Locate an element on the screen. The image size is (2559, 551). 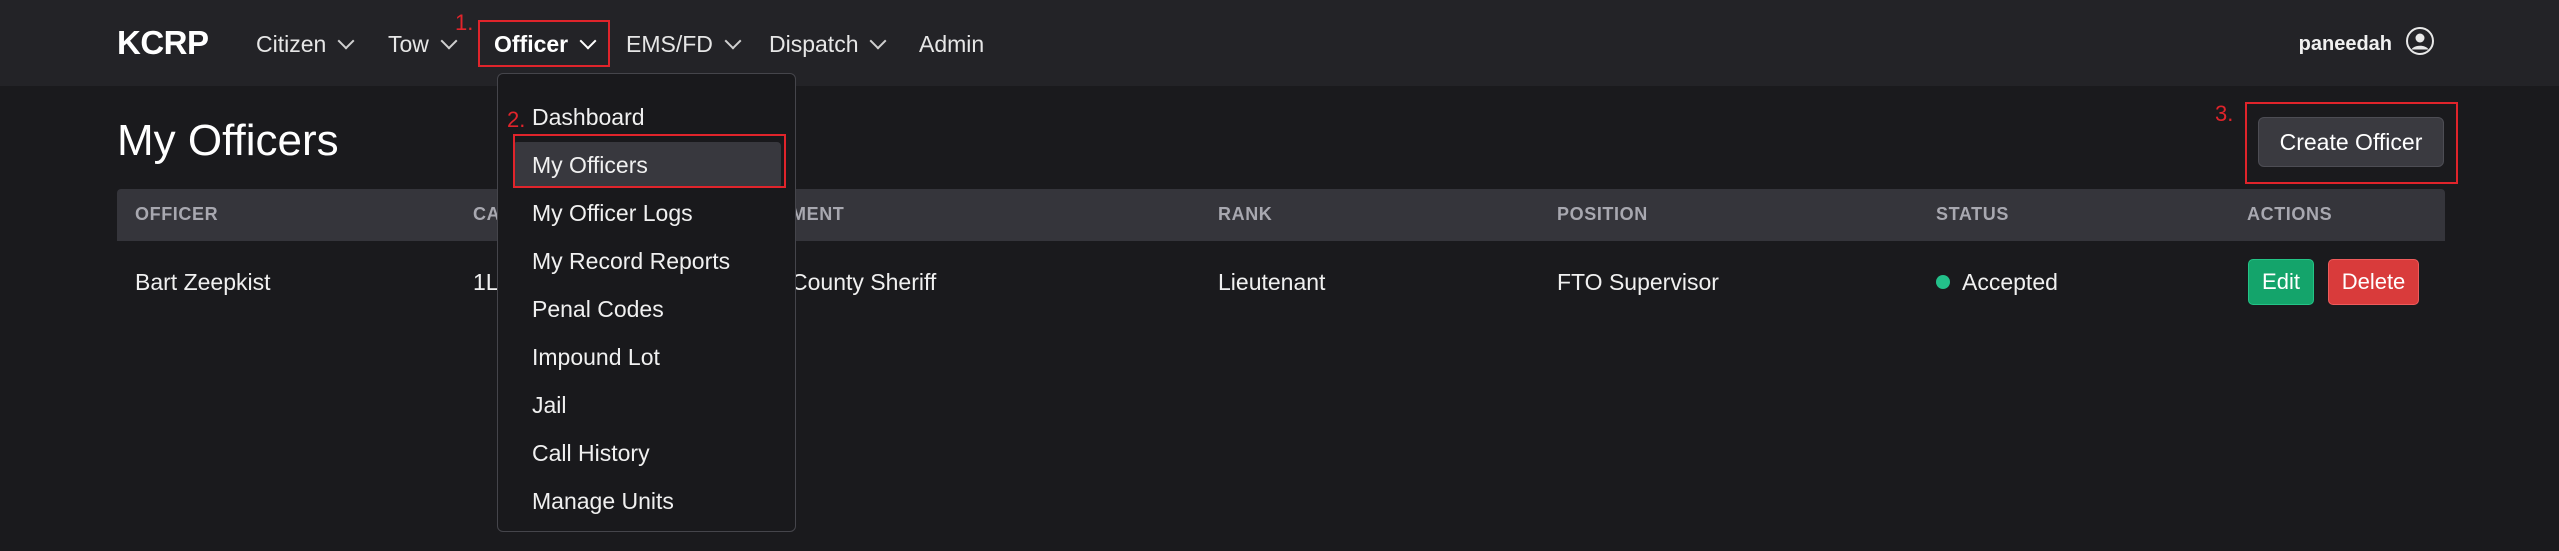
menu-item-jail: Jail is located at coordinates (647, 405).